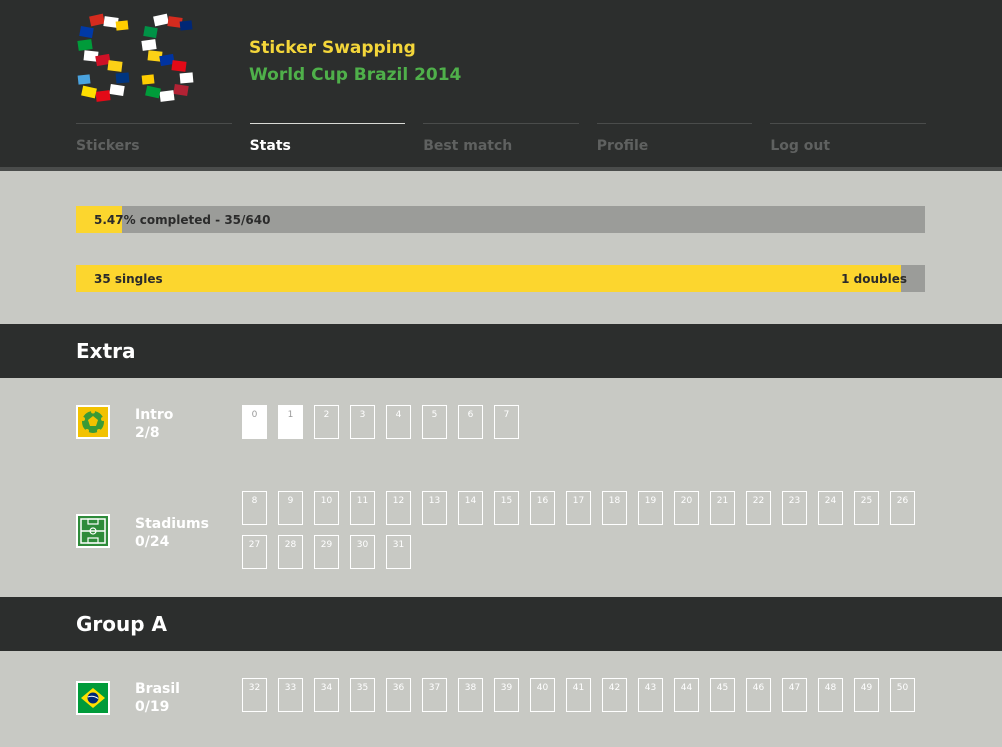 This screenshot has height=747, width=1002. What do you see at coordinates (674, 143) in the screenshot?
I see `nav-profile: Profile` at bounding box center [674, 143].